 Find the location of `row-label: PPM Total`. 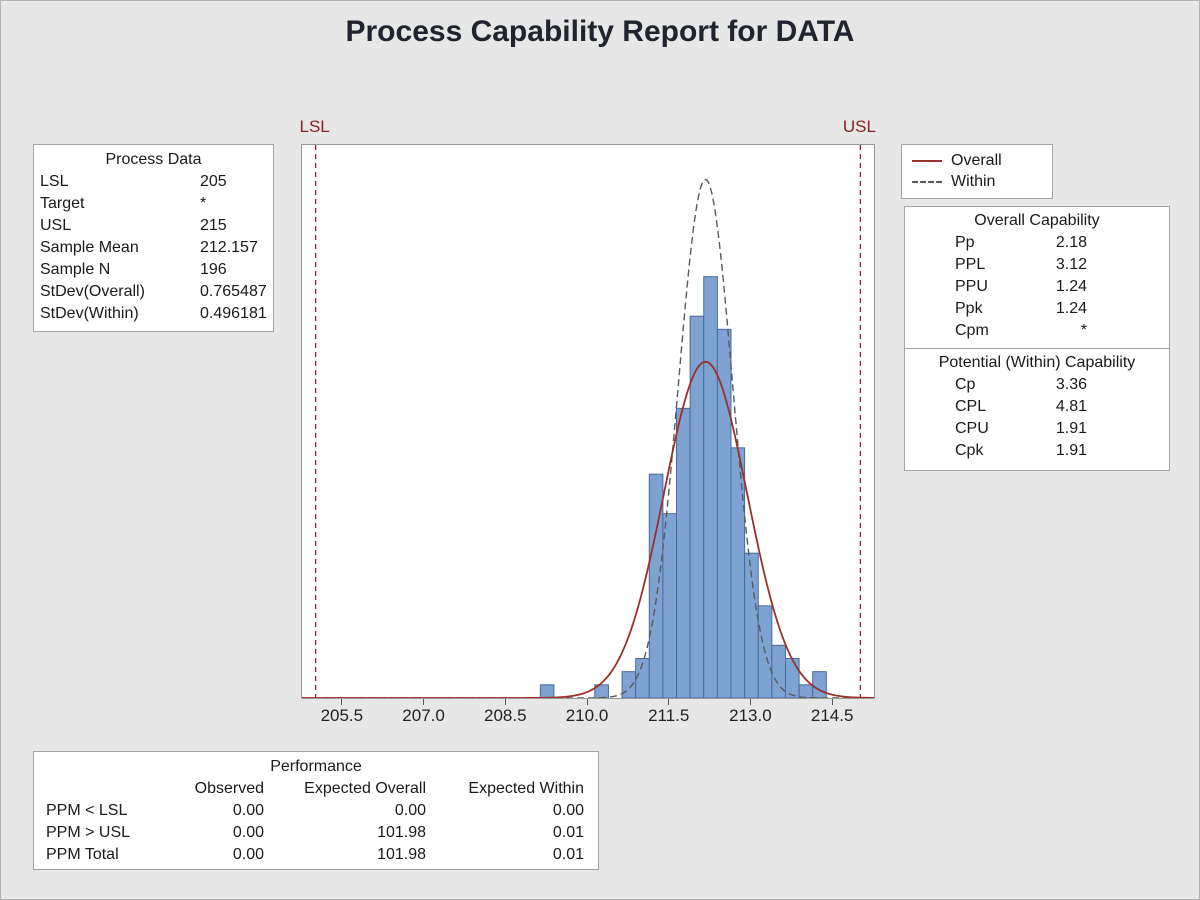

row-label: PPM Total is located at coordinates (82, 854).